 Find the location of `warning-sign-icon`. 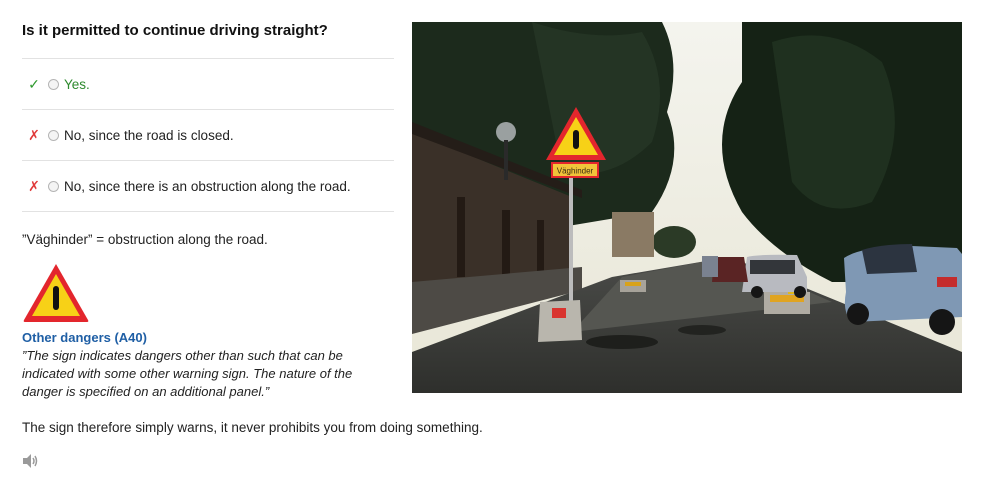

warning-sign-icon is located at coordinates (56, 293).